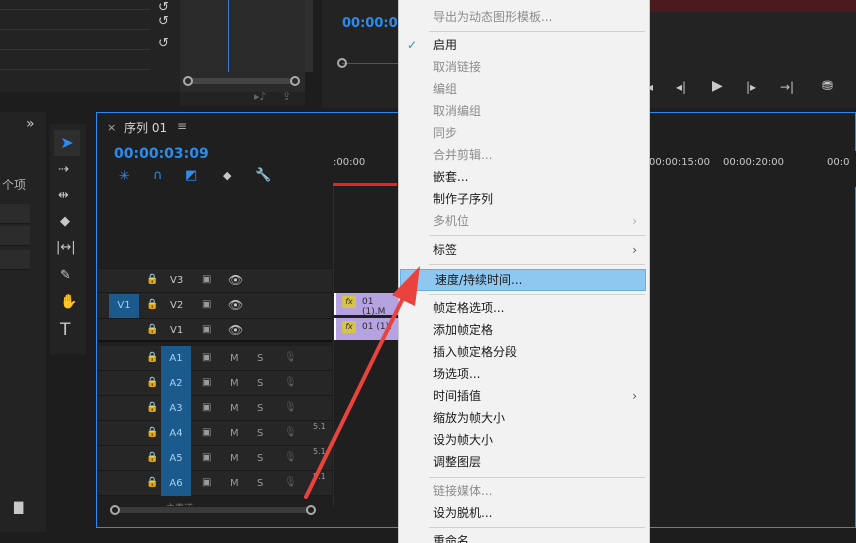 The image size is (856, 543). I want to click on annotation-arrowhead, so click(406, 286).